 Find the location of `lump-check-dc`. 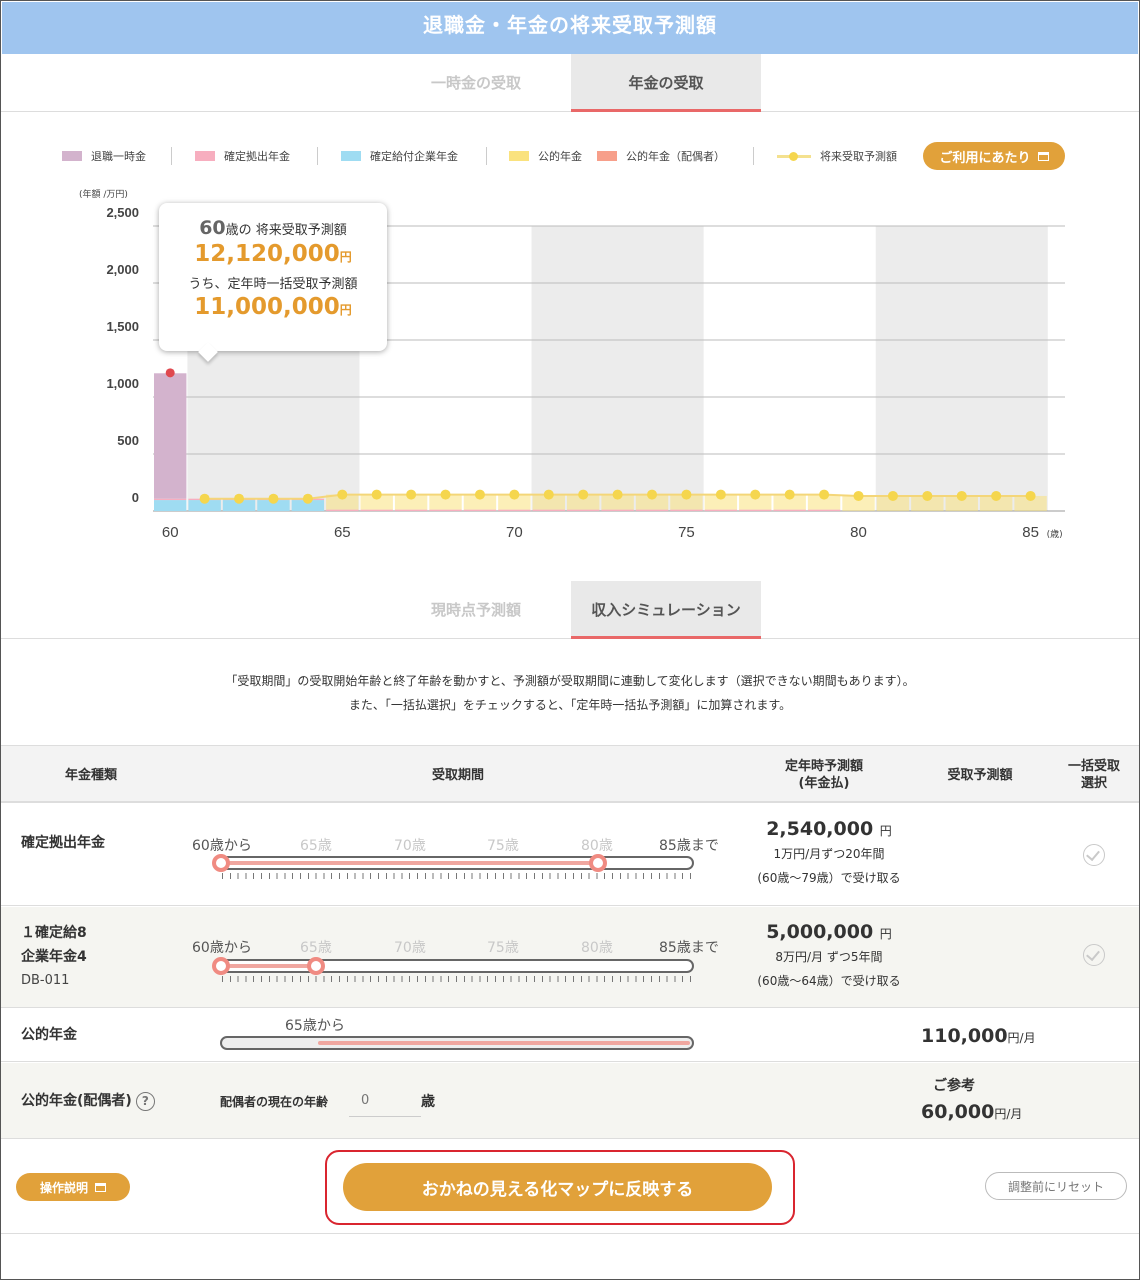

lump-check-dc is located at coordinates (1094, 855).